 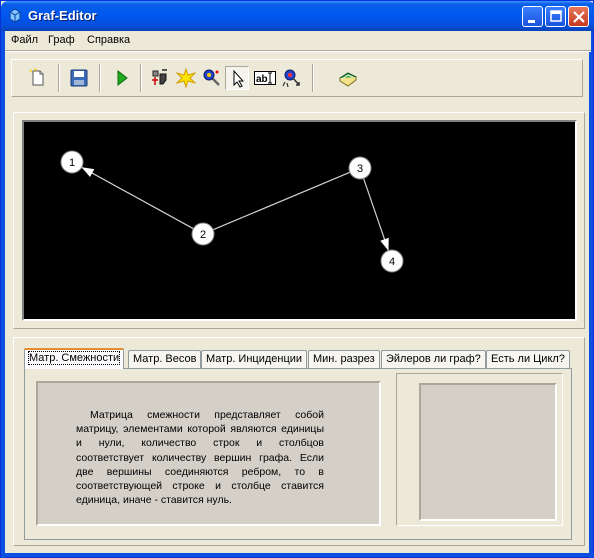 I want to click on text-label-button: ab, so click(x=264, y=78).